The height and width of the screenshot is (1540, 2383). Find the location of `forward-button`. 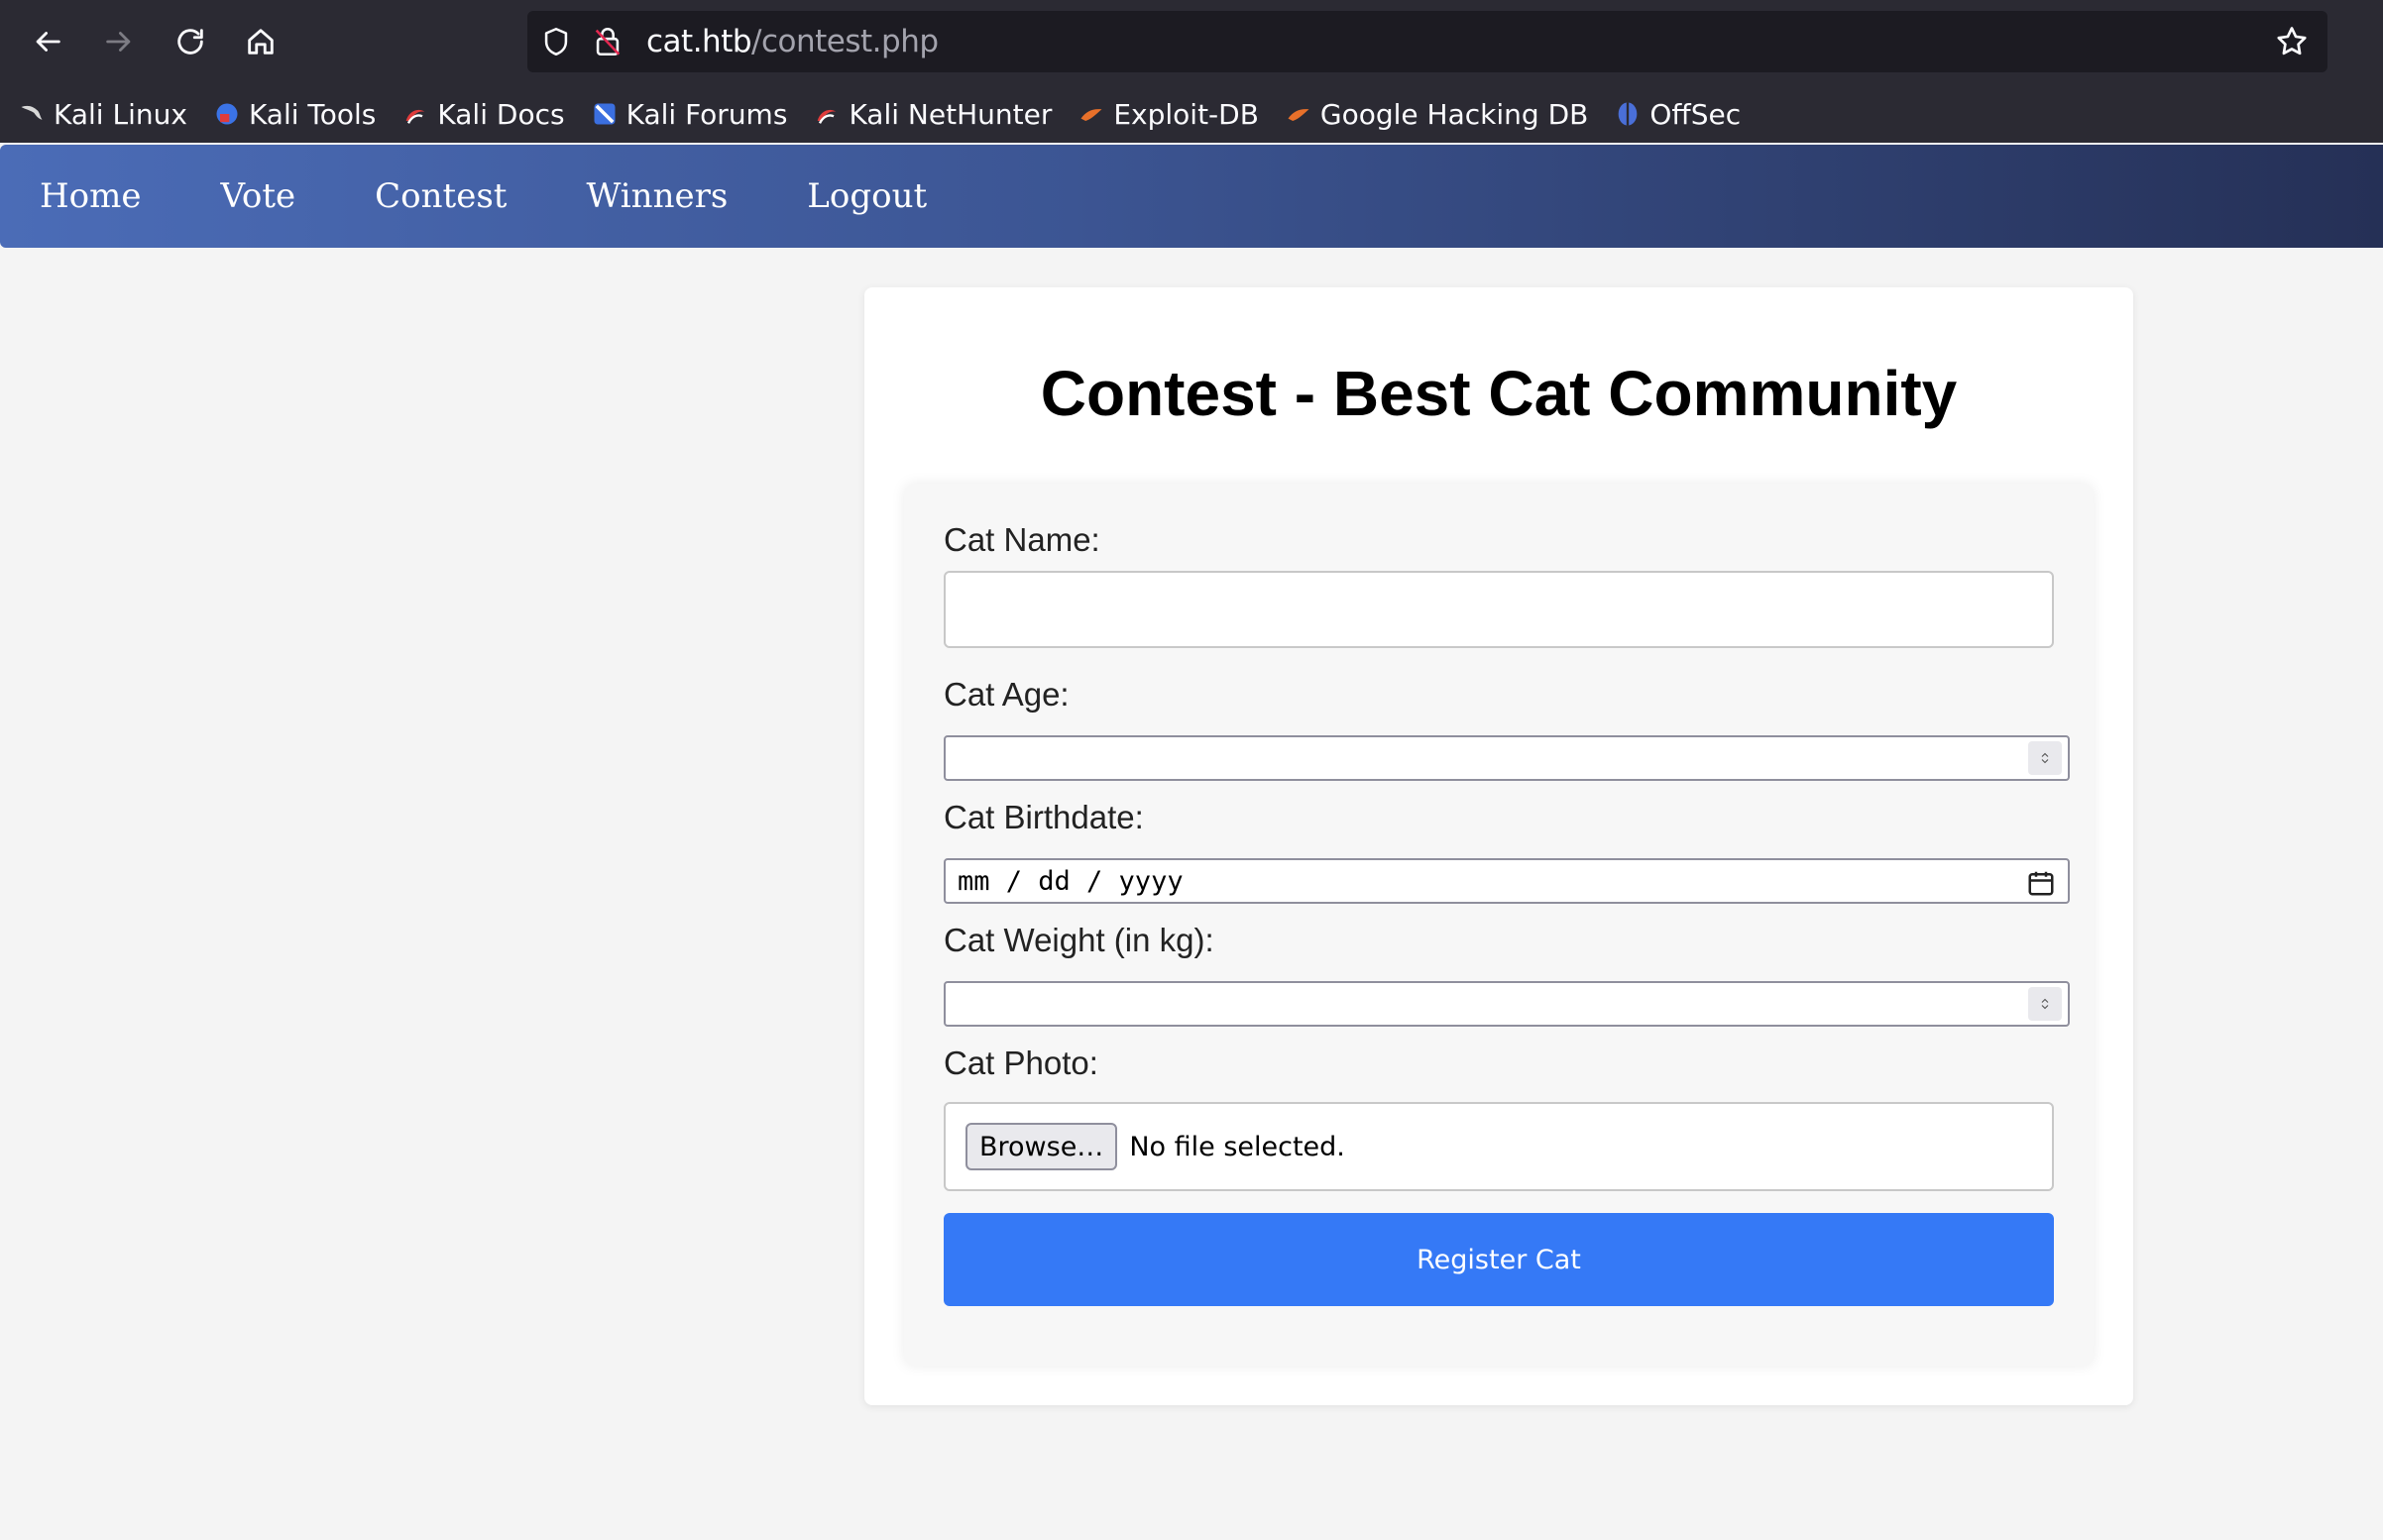

forward-button is located at coordinates (119, 41).